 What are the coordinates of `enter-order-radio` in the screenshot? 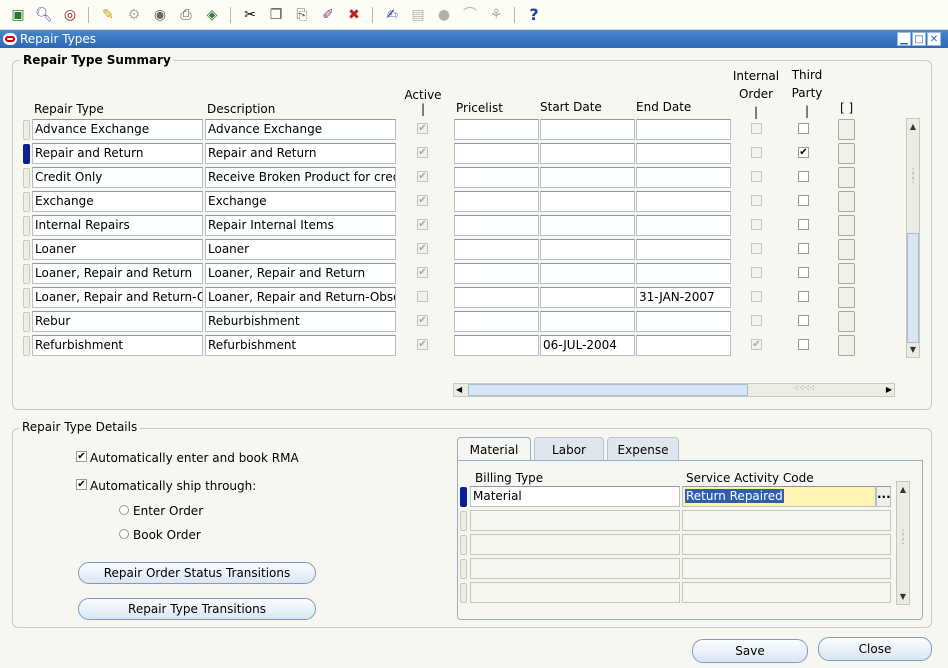 It's located at (124, 510).